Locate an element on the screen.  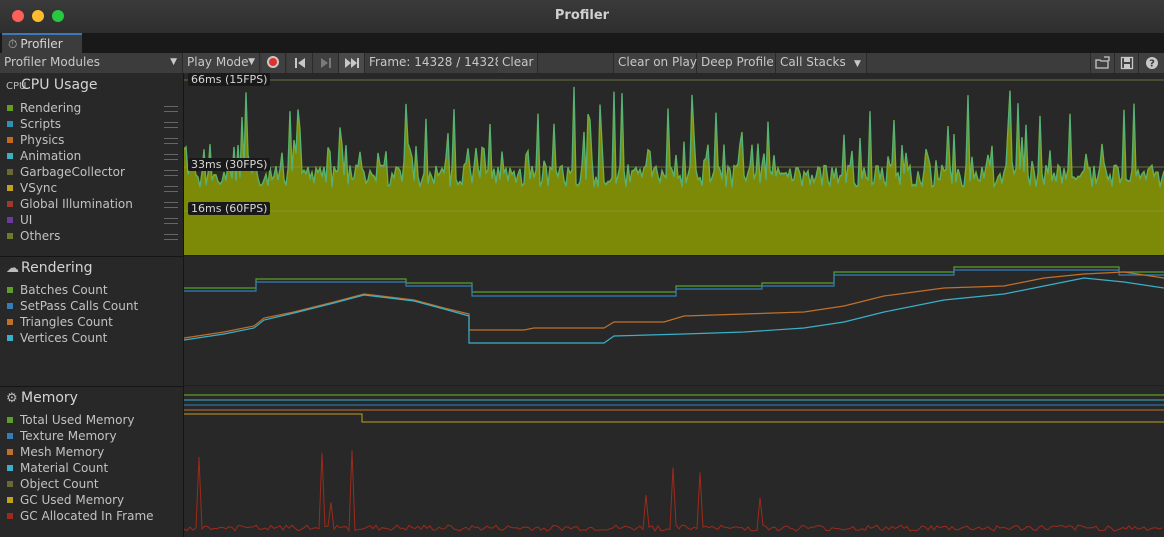
help-button: ? is located at coordinates (1151, 63).